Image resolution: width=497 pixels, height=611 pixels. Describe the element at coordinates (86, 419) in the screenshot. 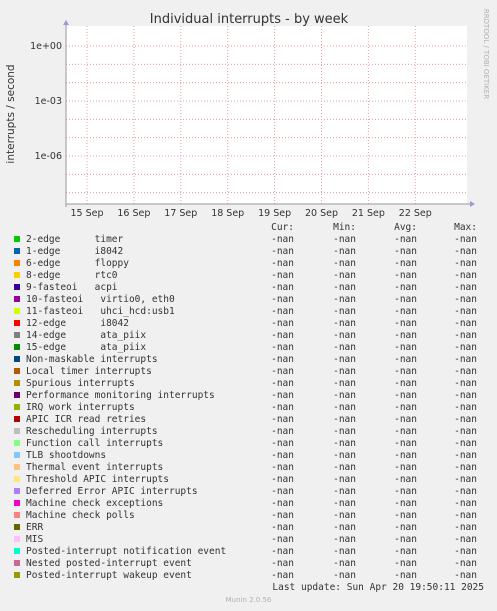

I see `legend-label: APIC ICR read retries` at that location.